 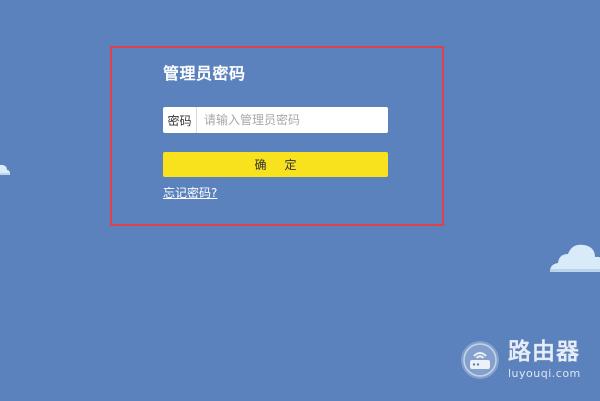 I want to click on watermark-url: luyouqi.com, so click(x=544, y=373).